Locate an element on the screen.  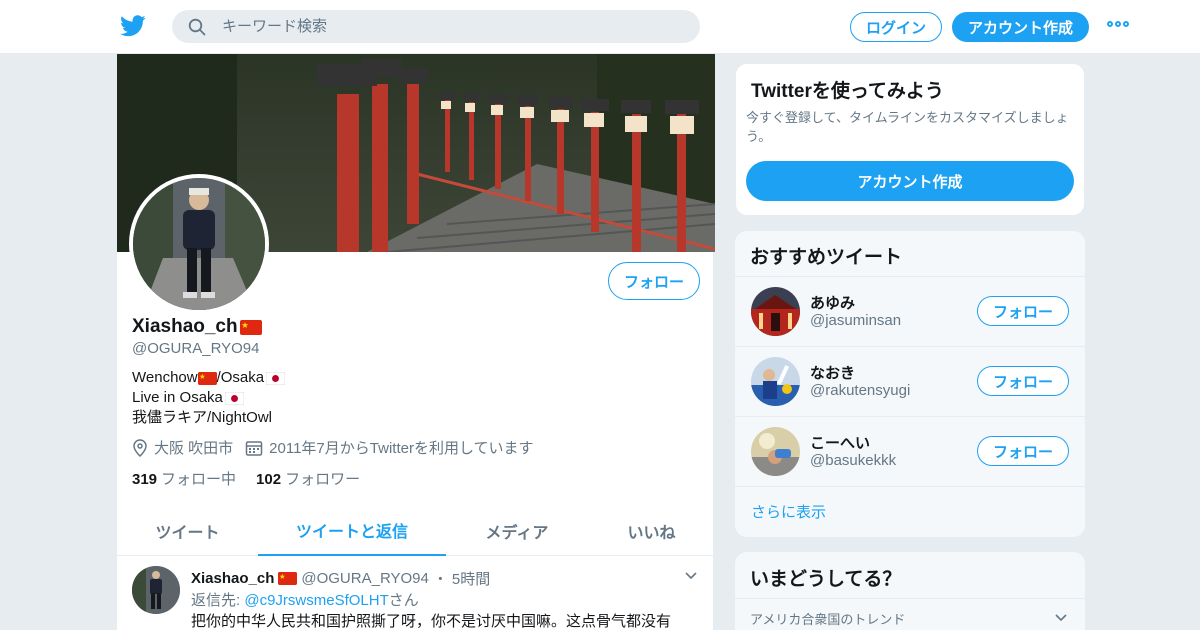
profile-avatar is located at coordinates (199, 244).